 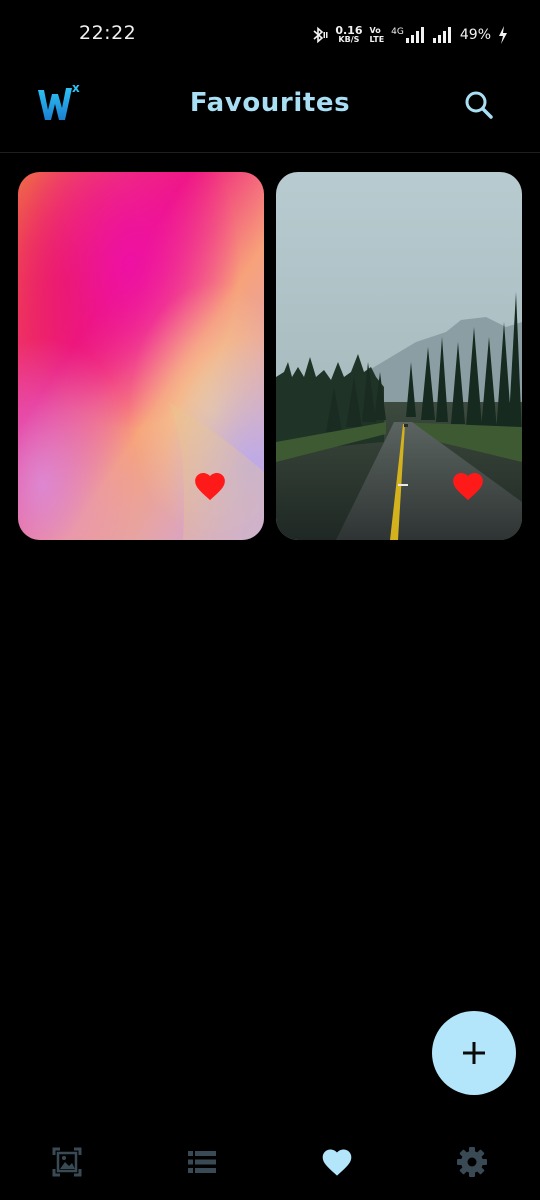 What do you see at coordinates (349, 30) in the screenshot?
I see `net-speed-value: 0.16` at bounding box center [349, 30].